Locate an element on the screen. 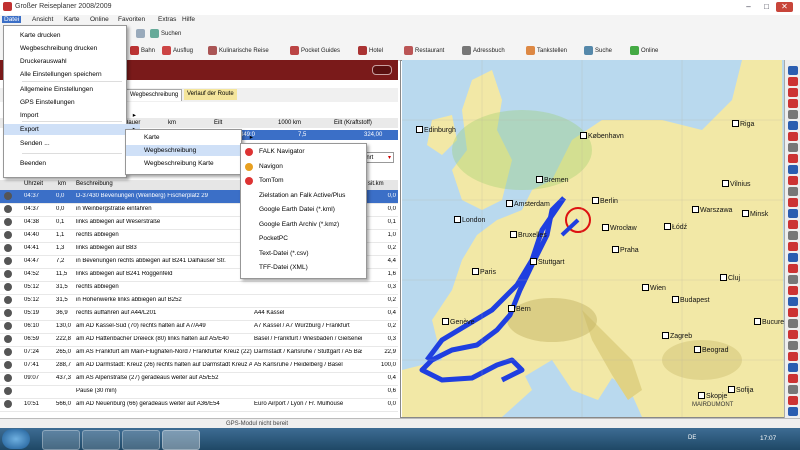 The image size is (800, 450). task-firefox is located at coordinates (141, 440).